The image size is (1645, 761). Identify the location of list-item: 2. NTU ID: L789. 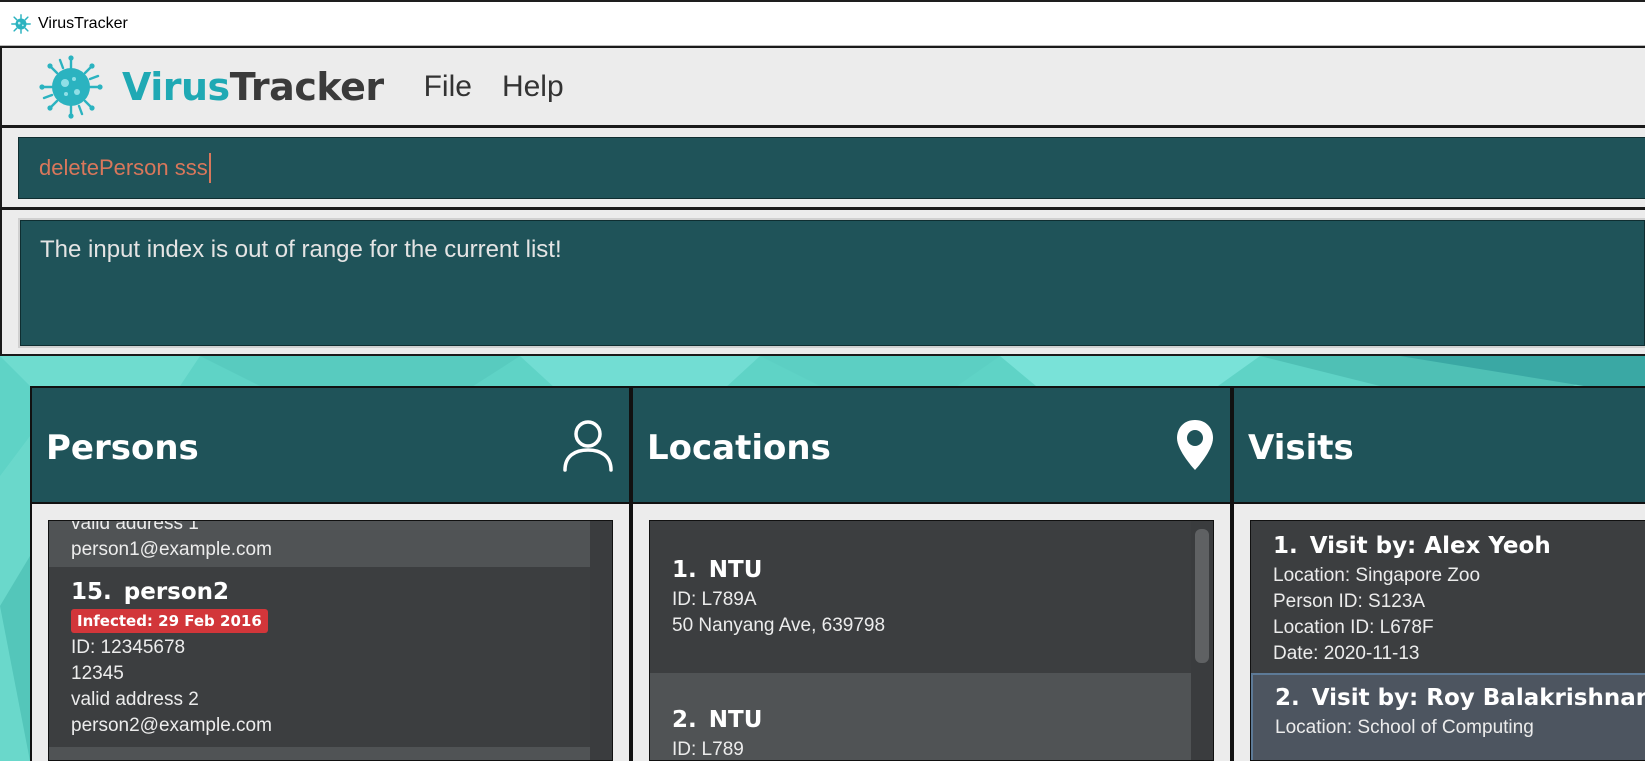
(923, 716).